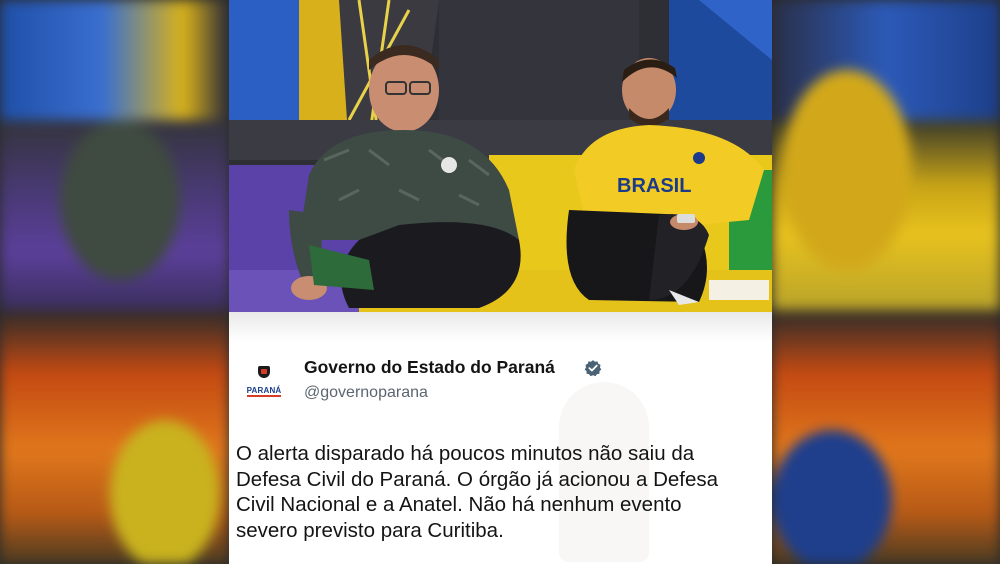  What do you see at coordinates (593, 368) in the screenshot?
I see `verified-badge-icon` at bounding box center [593, 368].